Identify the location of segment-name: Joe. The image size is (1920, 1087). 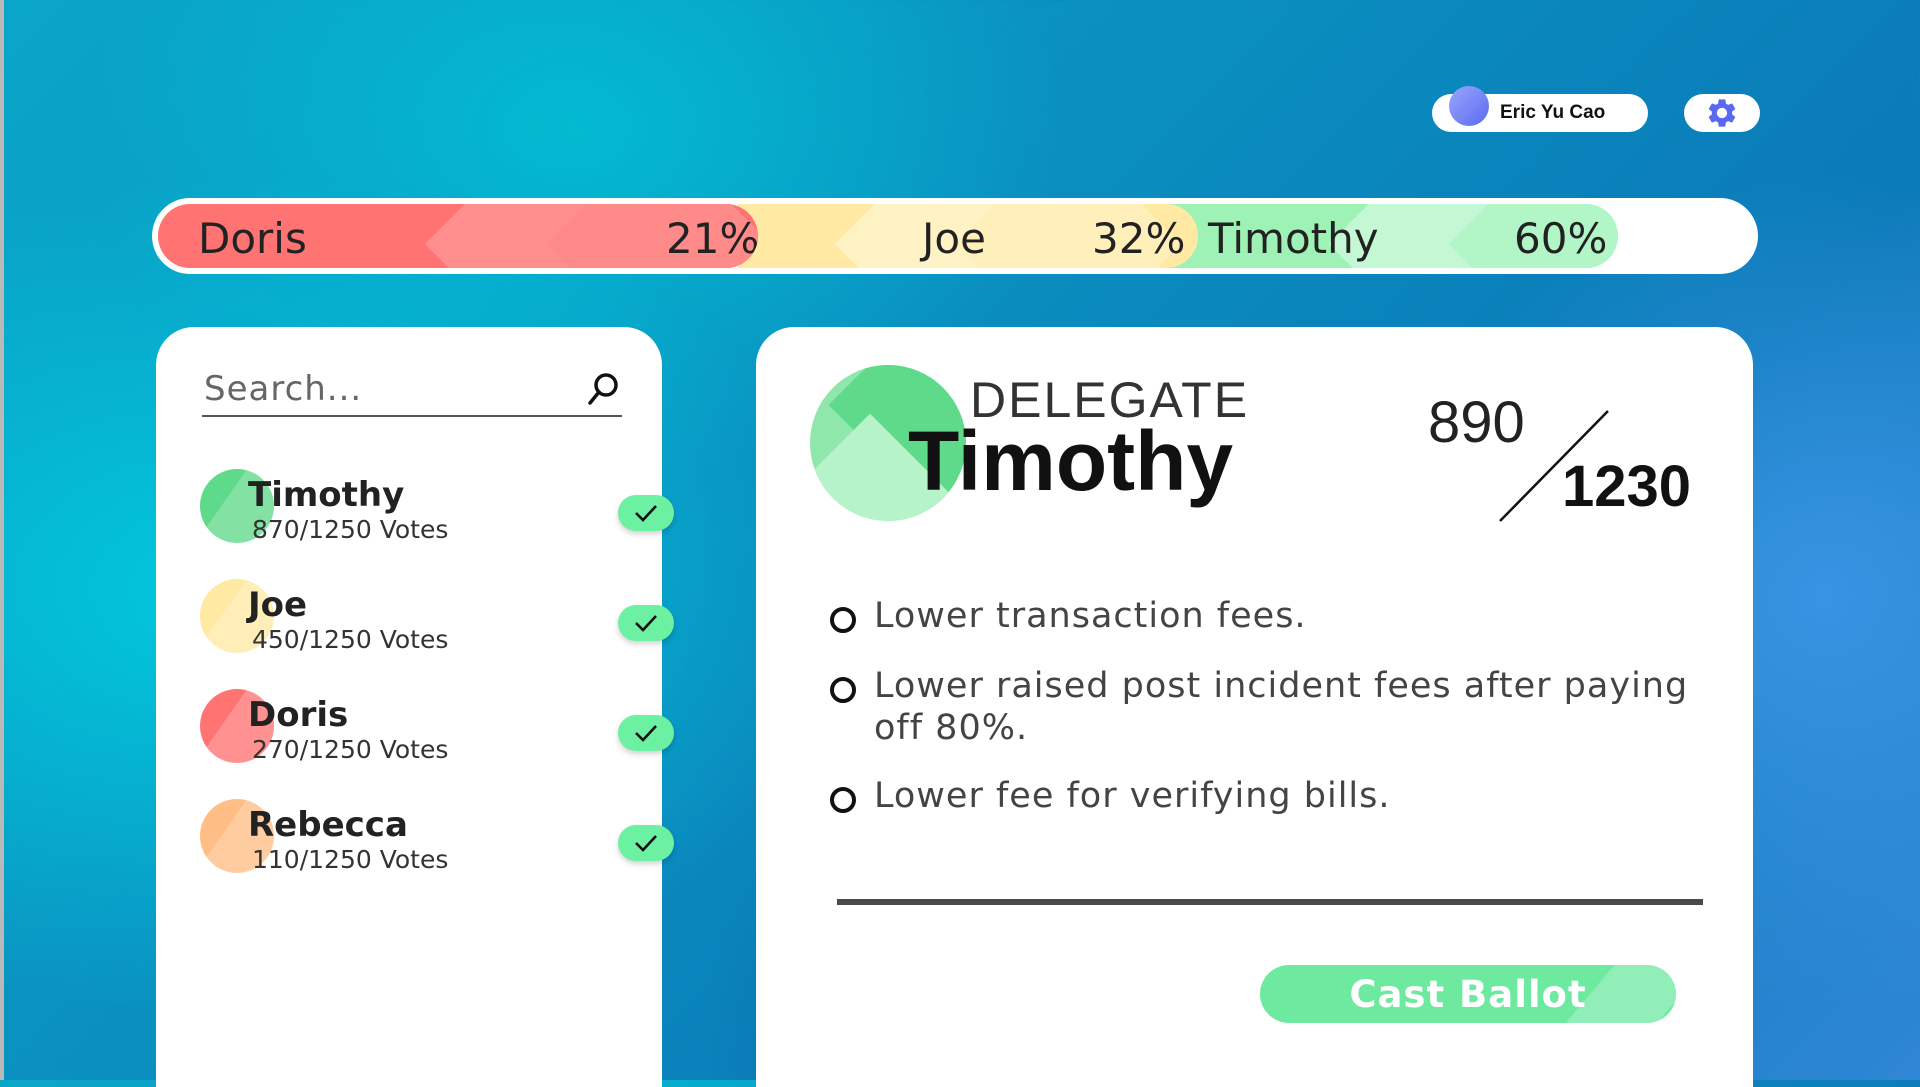
(954, 238).